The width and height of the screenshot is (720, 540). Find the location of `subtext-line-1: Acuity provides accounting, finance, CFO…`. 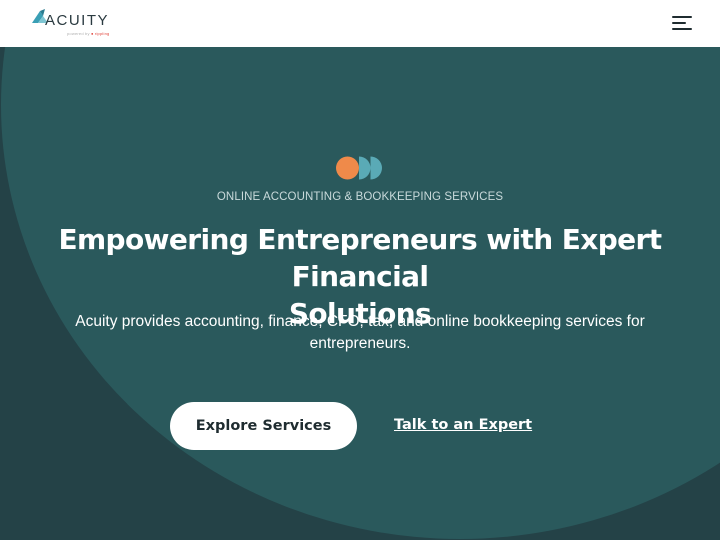

subtext-line-1: Acuity provides accounting, finance, CFO… is located at coordinates (360, 321).